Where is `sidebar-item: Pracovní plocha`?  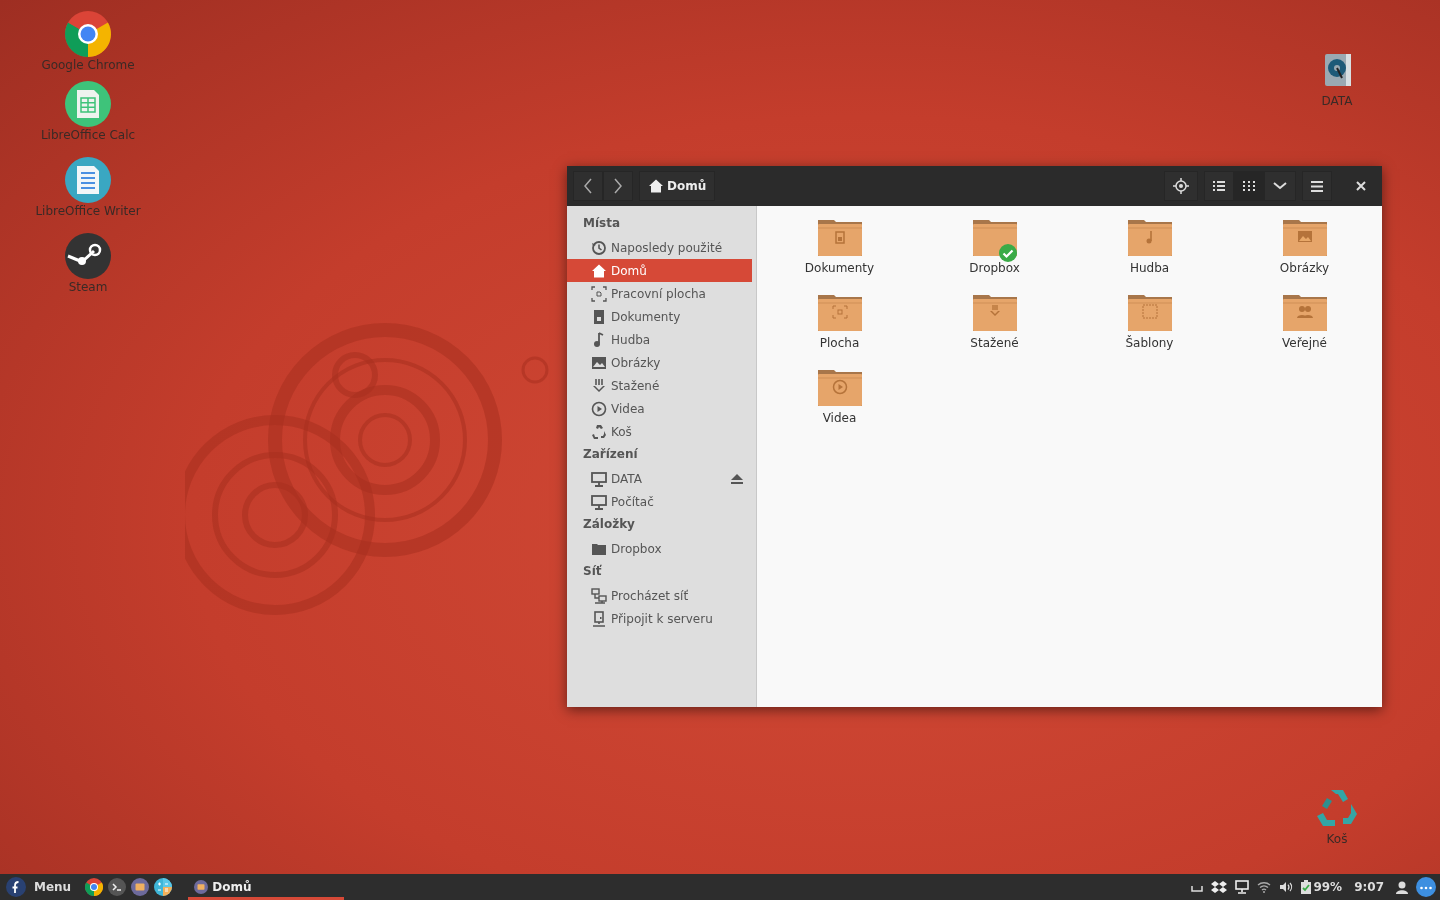
sidebar-item: Pracovní plocha is located at coordinates (659, 293).